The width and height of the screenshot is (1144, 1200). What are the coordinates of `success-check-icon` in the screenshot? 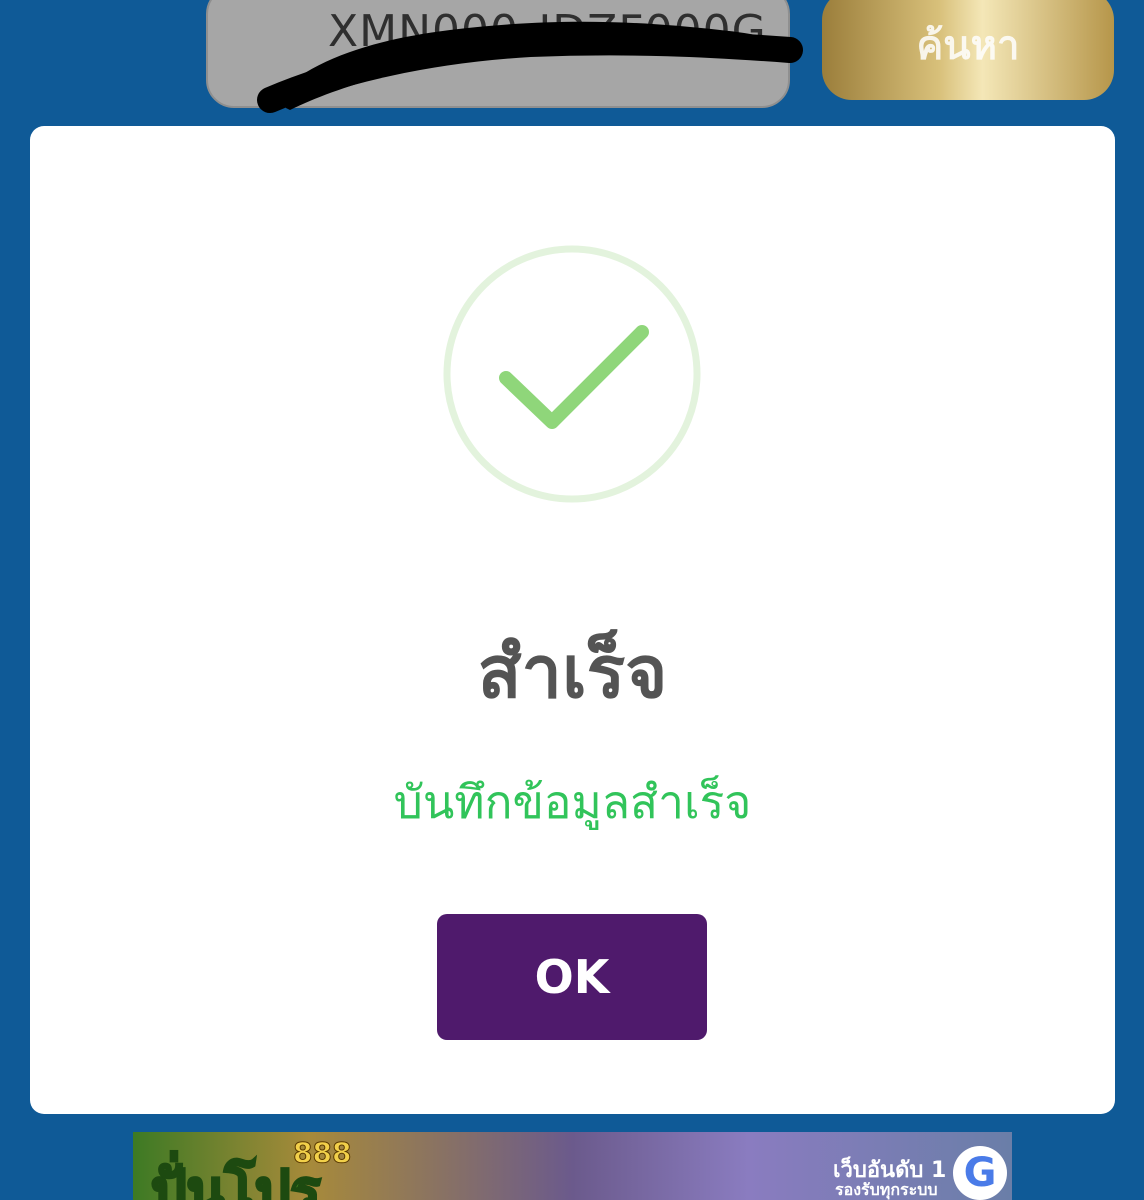 It's located at (572, 374).